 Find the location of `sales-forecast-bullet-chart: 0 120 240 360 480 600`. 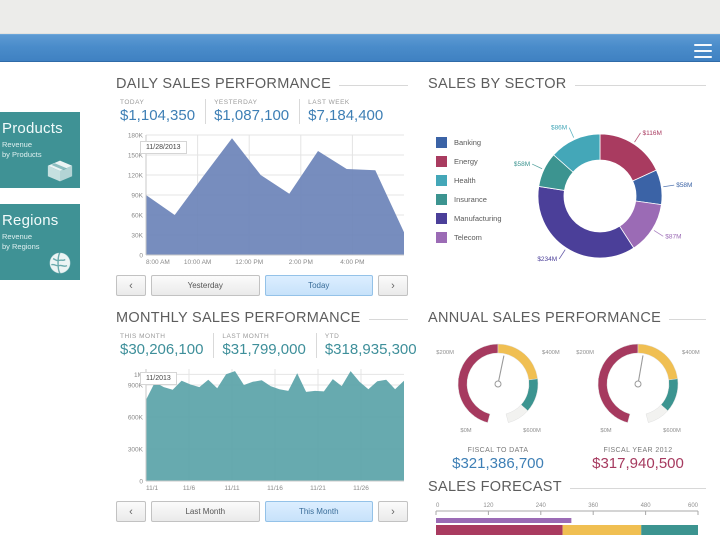

sales-forecast-bullet-chart: 0 120 240 360 480 600 is located at coordinates (567, 519).